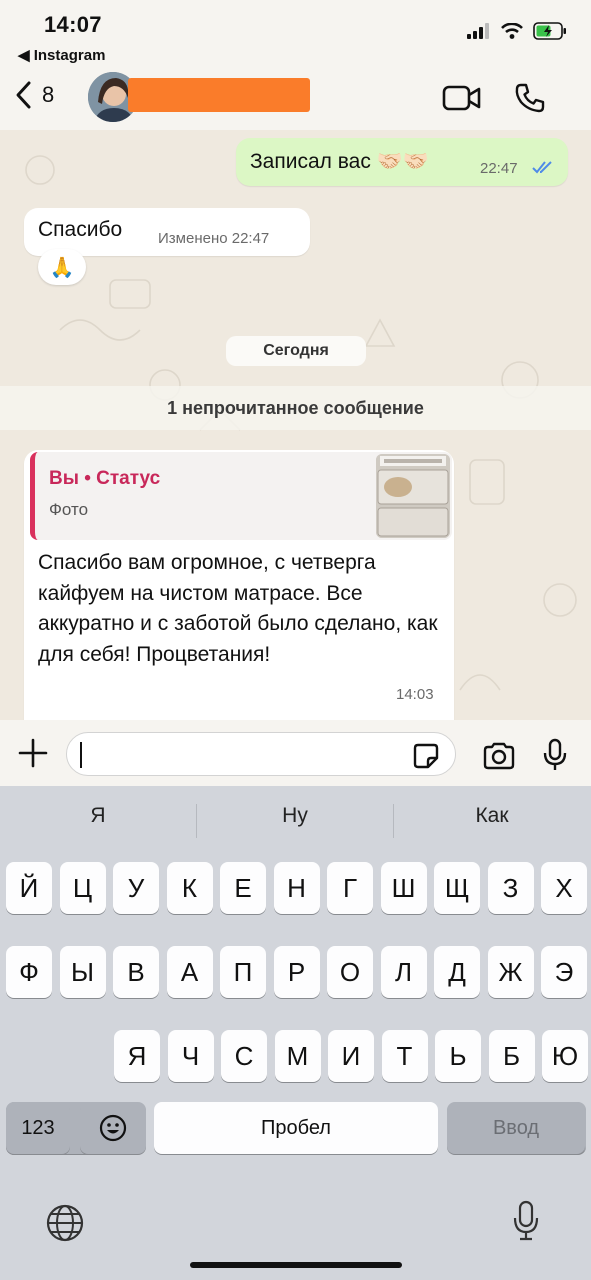  What do you see at coordinates (241, 496) in the screenshot?
I see `quoted-status: Вы • Статус Фото` at bounding box center [241, 496].